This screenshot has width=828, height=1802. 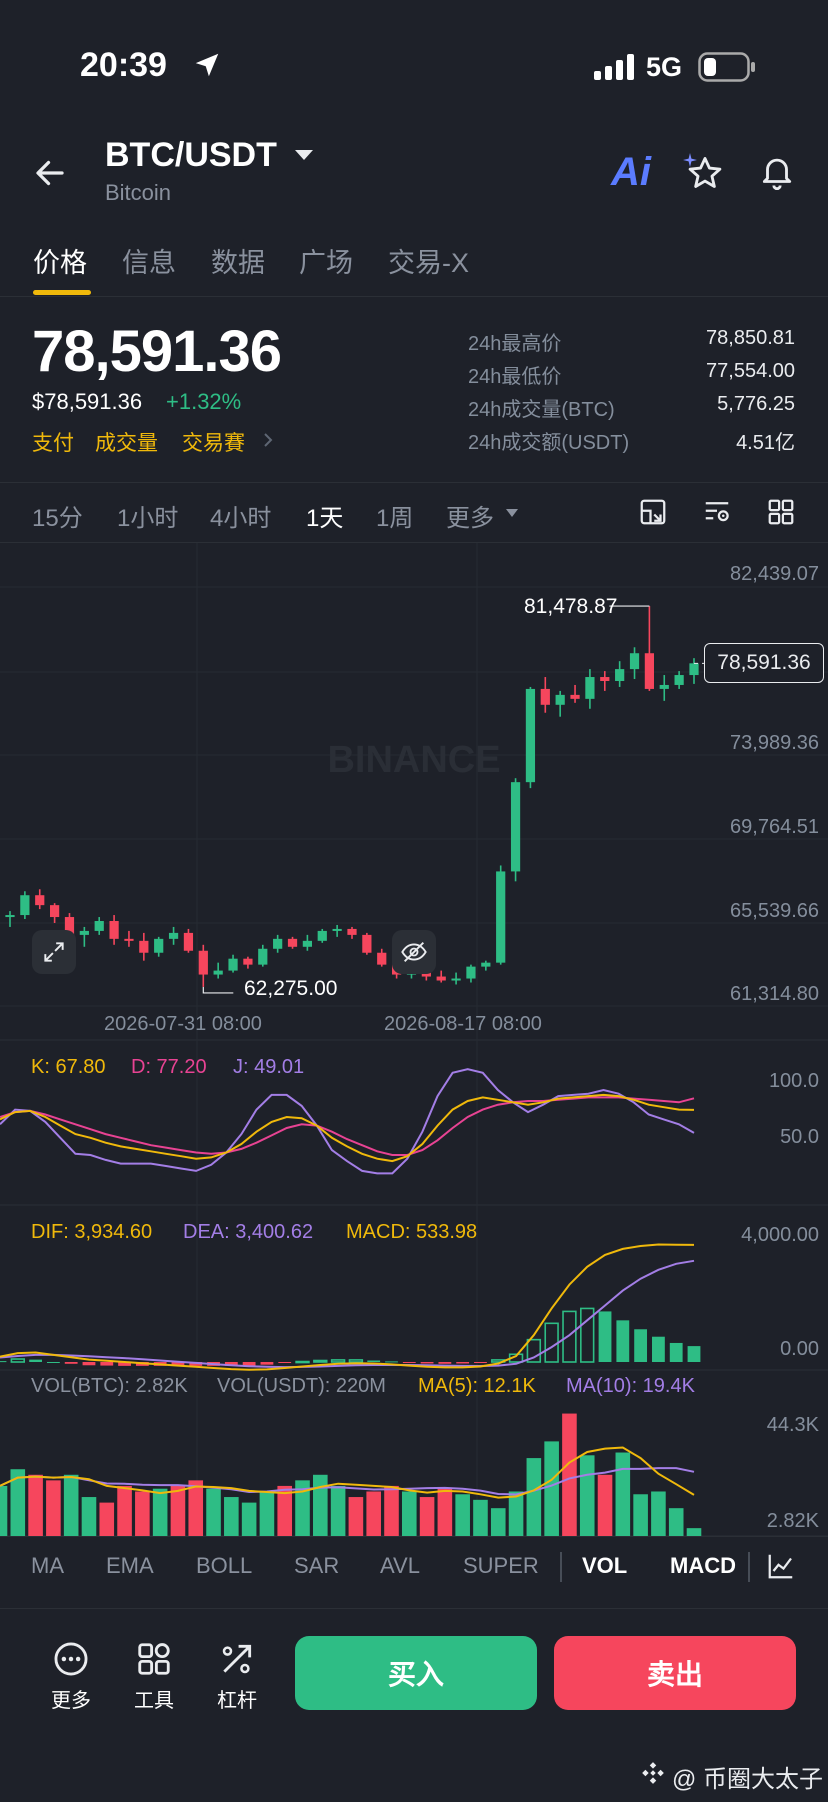 What do you see at coordinates (604, 1566) in the screenshot?
I see `ind-tab-vol: VOL` at bounding box center [604, 1566].